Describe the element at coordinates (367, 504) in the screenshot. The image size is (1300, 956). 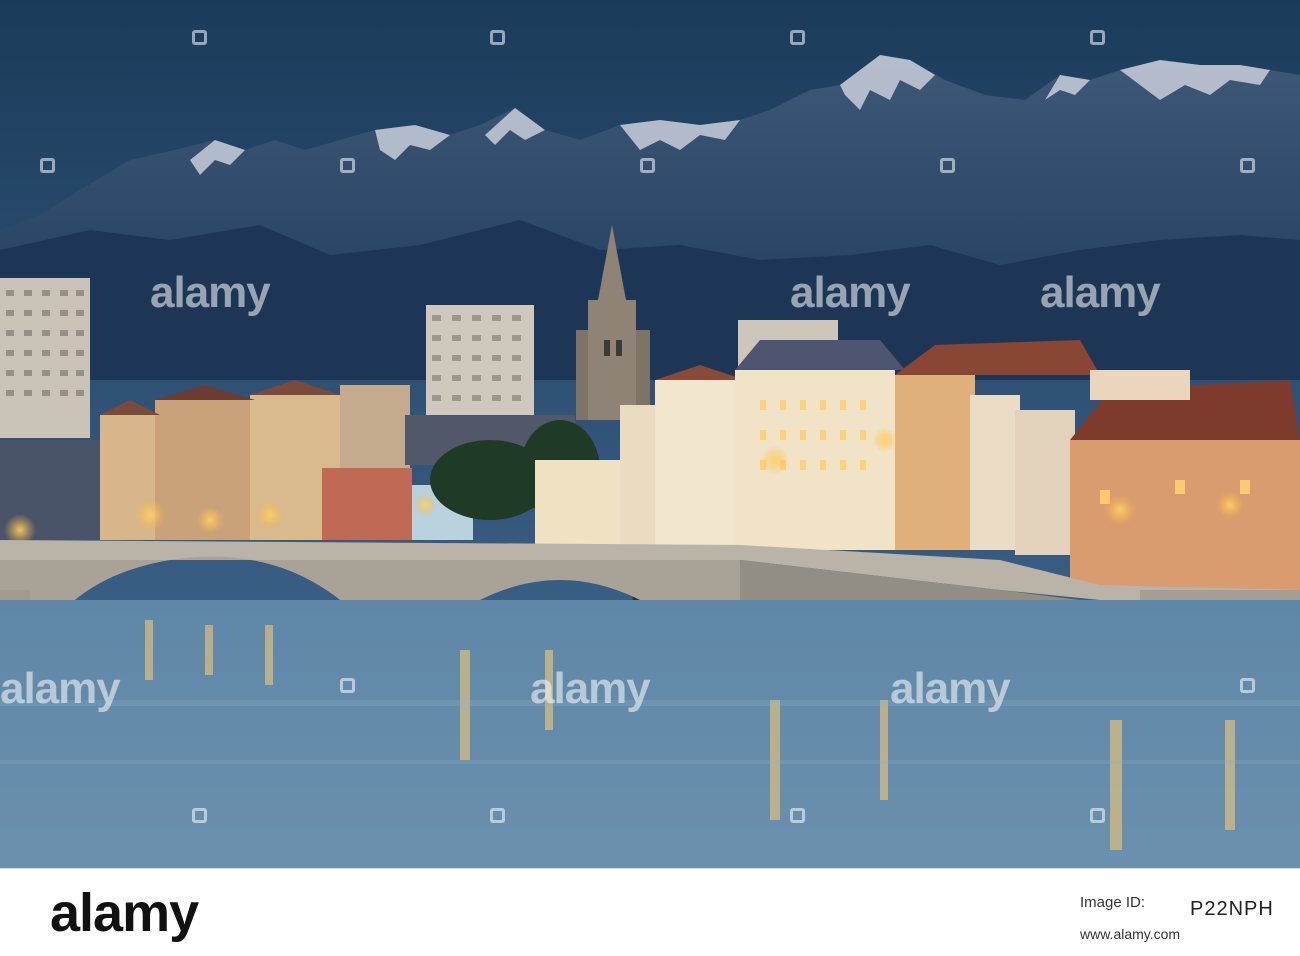
I see `red-building` at that location.